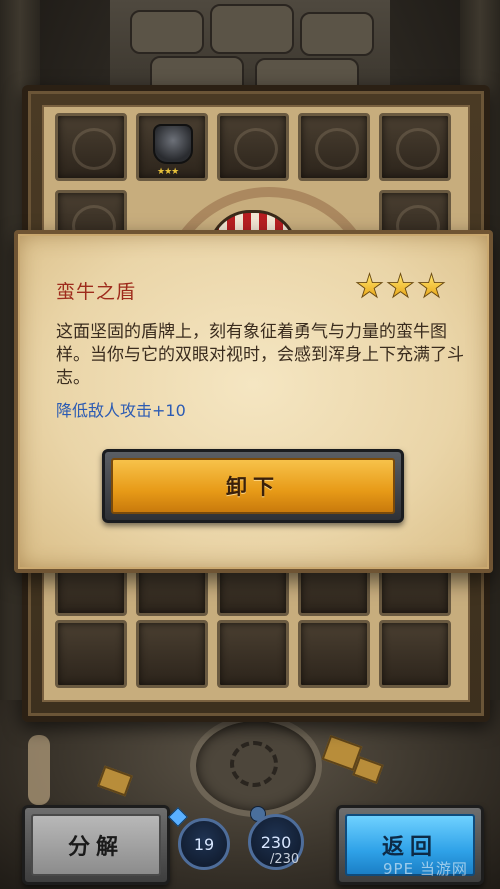 The width and height of the screenshot is (500, 889). What do you see at coordinates (39, 770) in the screenshot?
I see `lizard-skeleton` at bounding box center [39, 770].